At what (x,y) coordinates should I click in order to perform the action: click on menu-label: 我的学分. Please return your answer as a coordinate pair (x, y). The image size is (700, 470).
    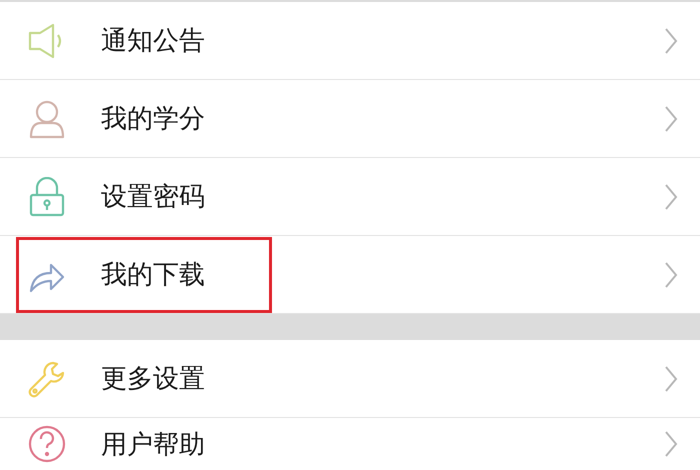
    Looking at the image, I should click on (153, 119).